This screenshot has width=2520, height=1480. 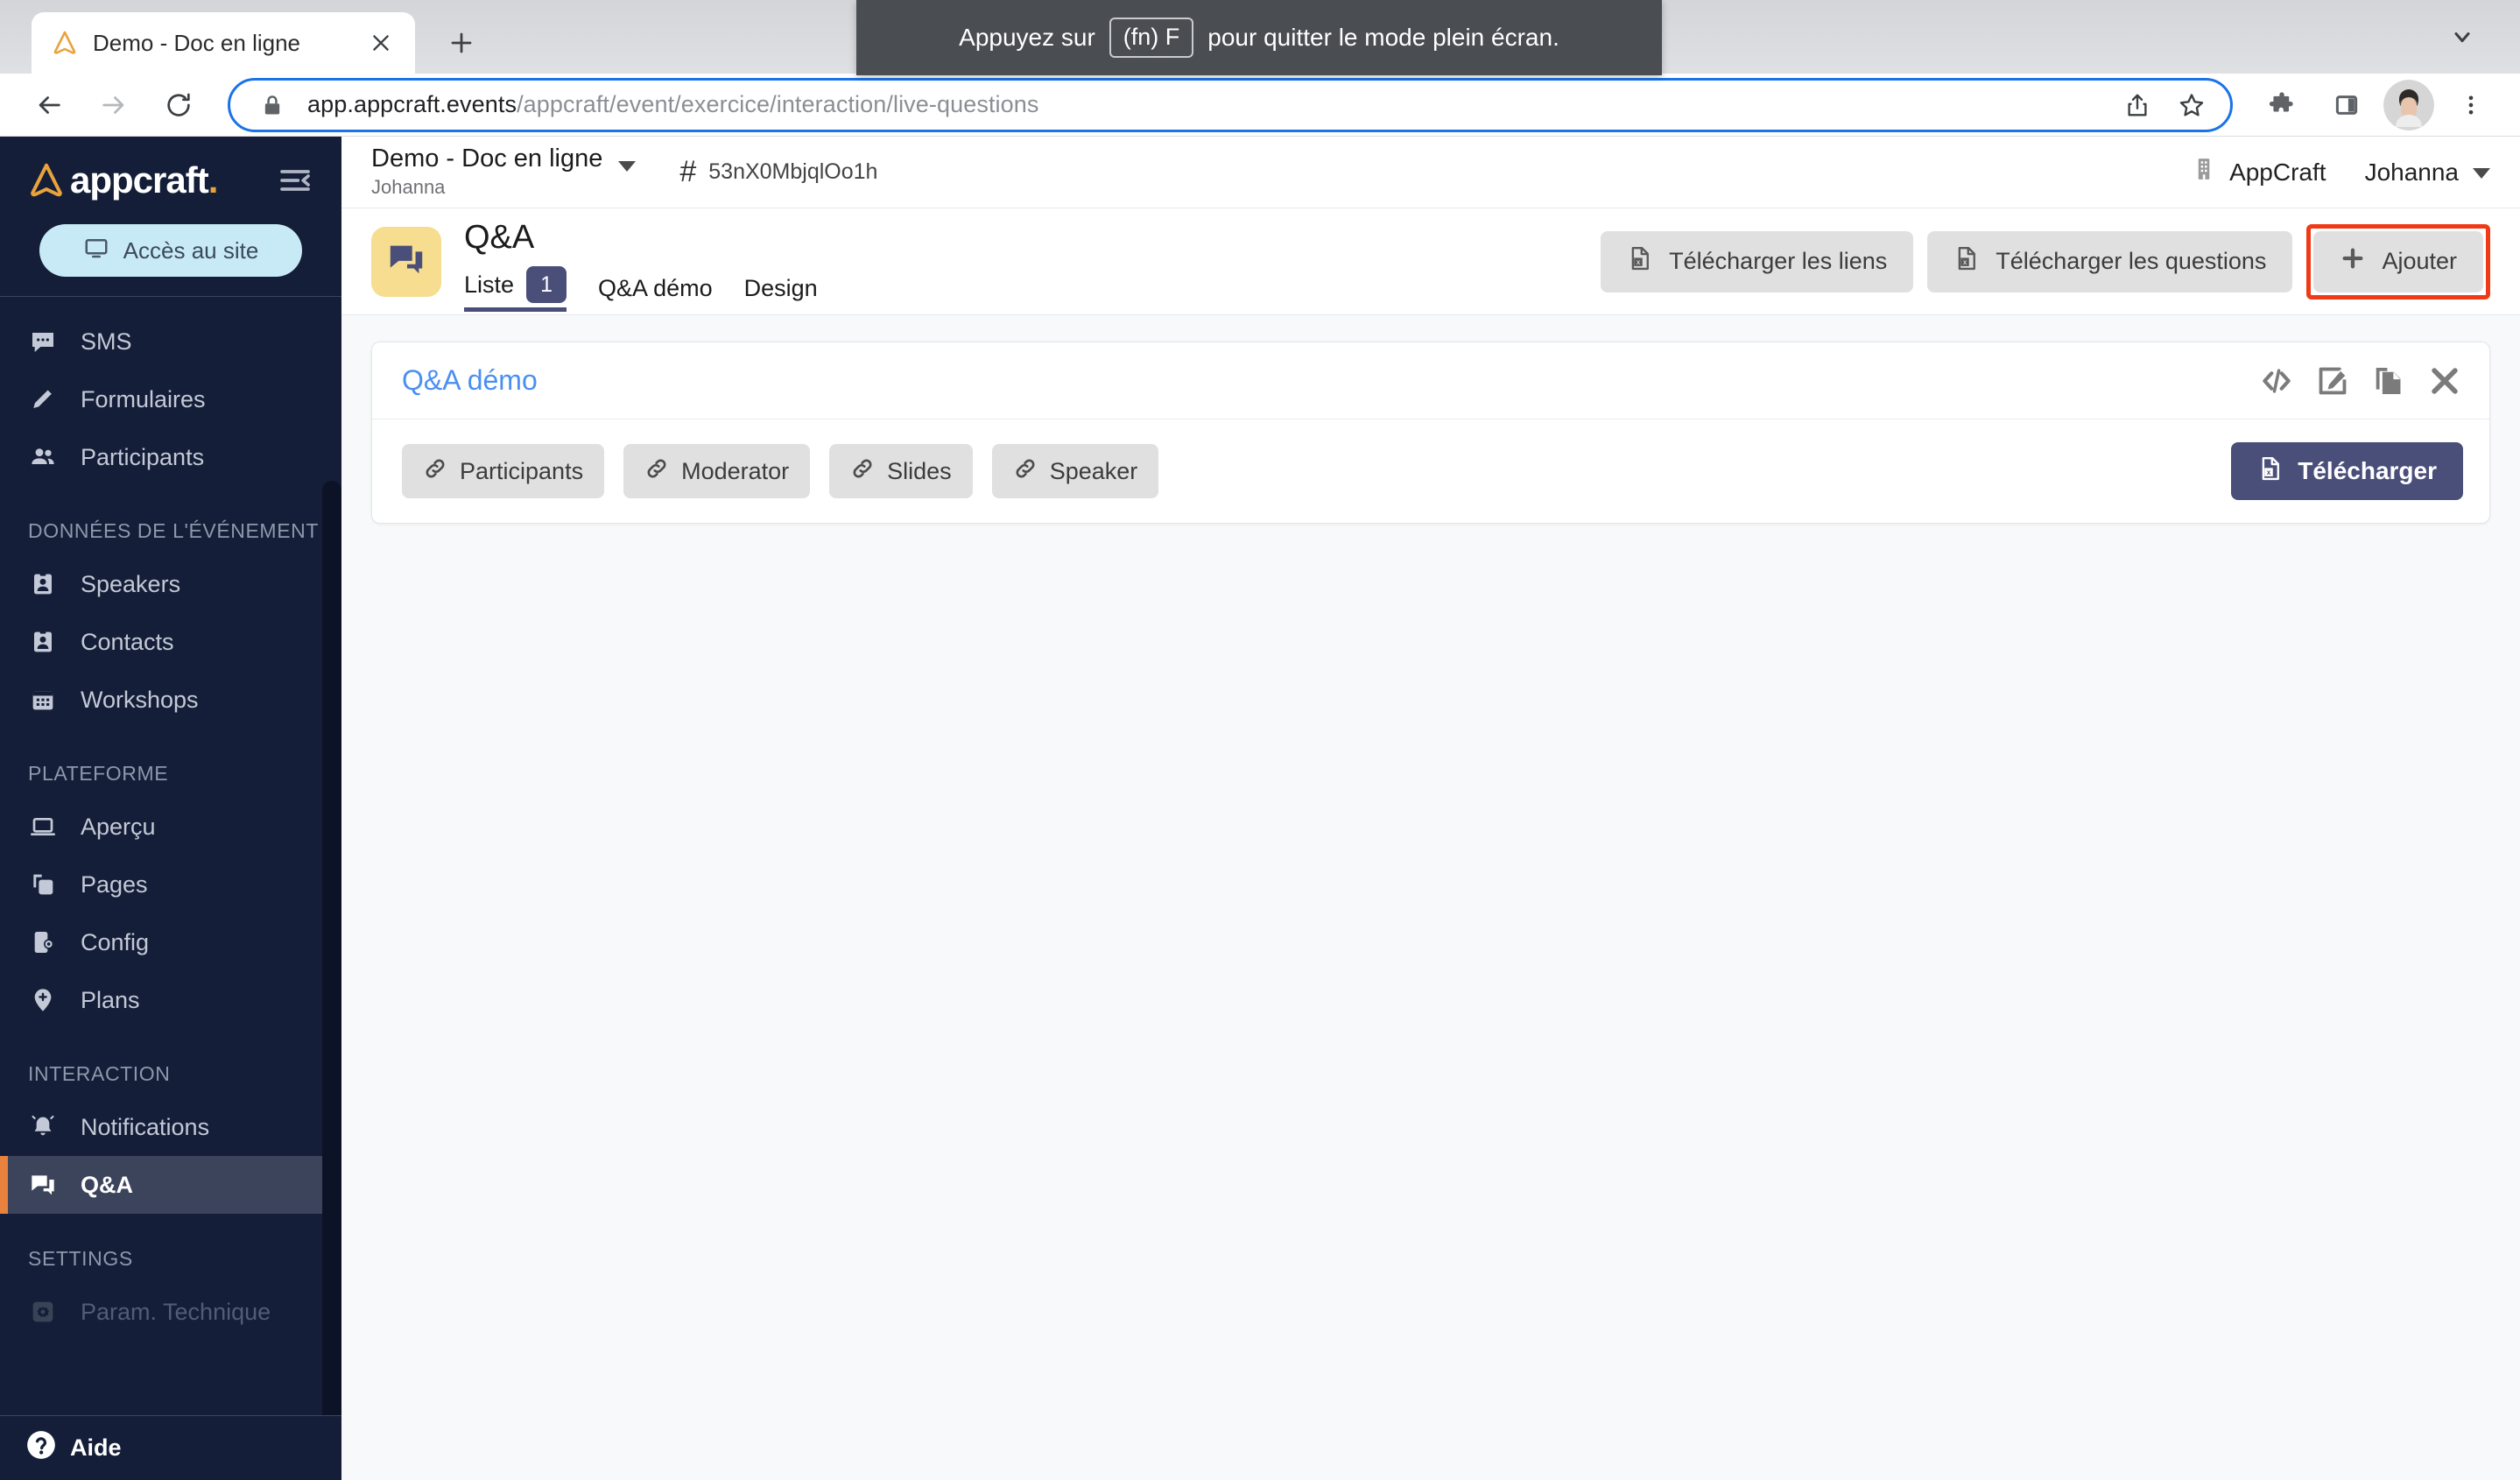 I want to click on back-icon, so click(x=49, y=105).